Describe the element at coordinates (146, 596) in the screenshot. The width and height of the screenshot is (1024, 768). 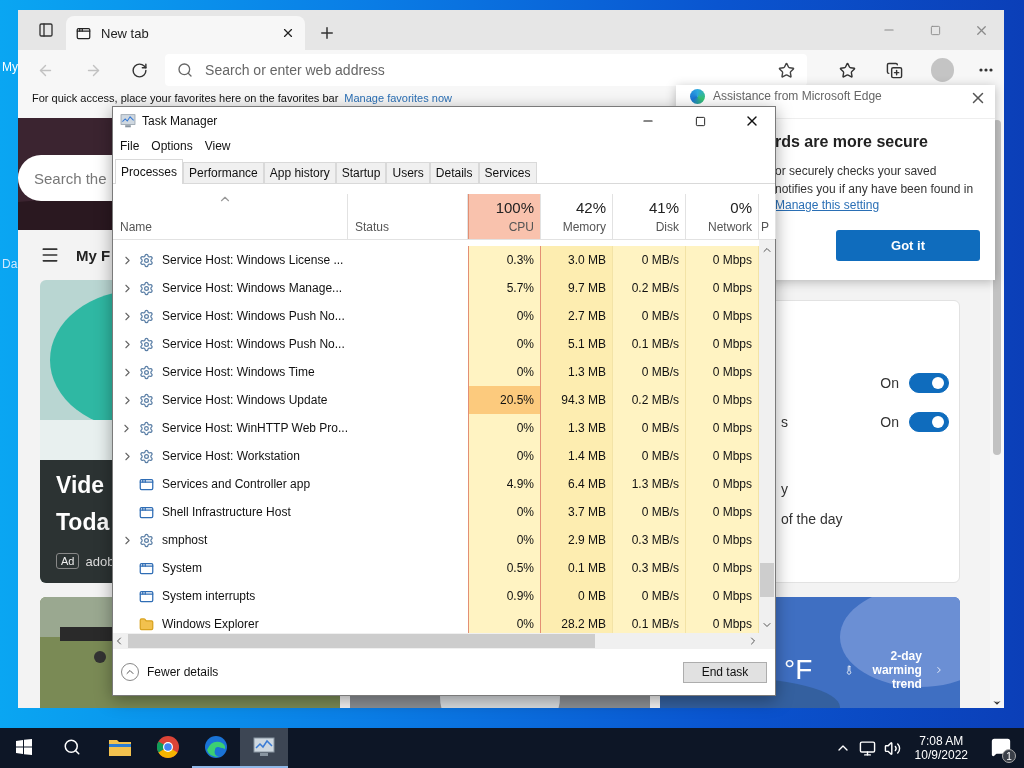
I see `window-icon` at that location.